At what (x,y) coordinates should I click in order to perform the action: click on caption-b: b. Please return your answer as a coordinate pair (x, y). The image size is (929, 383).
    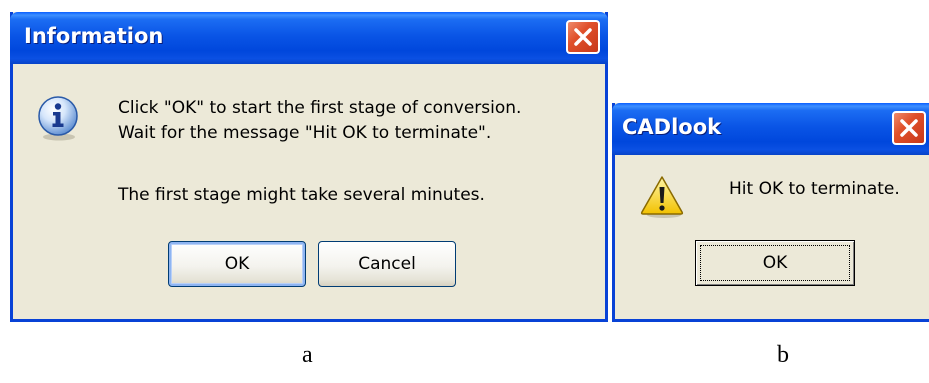
    Looking at the image, I should click on (783, 355).